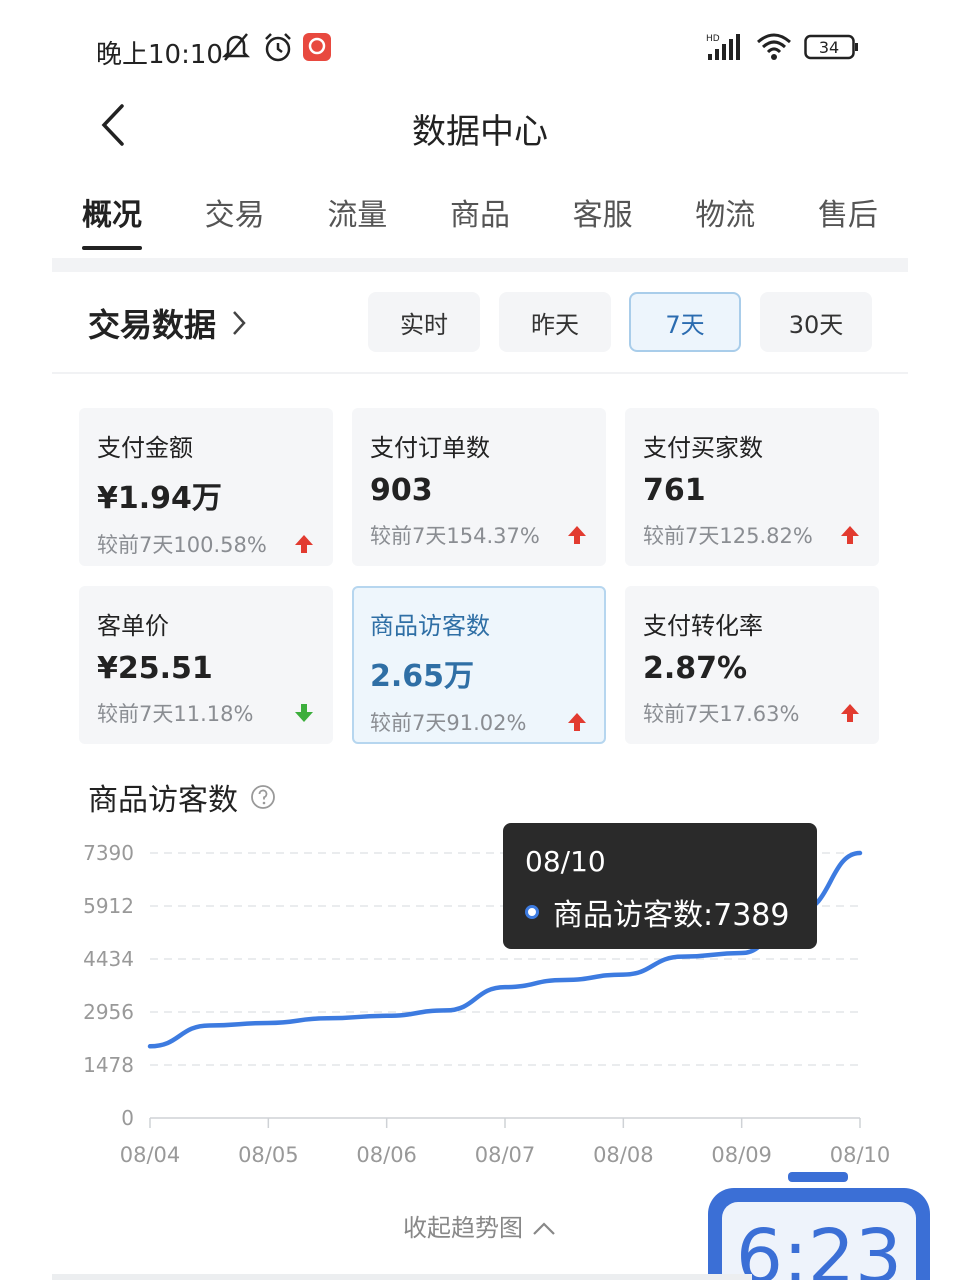 Image resolution: width=960 pixels, height=1280 pixels. I want to click on metric-label: 商品访客数, so click(430, 626).